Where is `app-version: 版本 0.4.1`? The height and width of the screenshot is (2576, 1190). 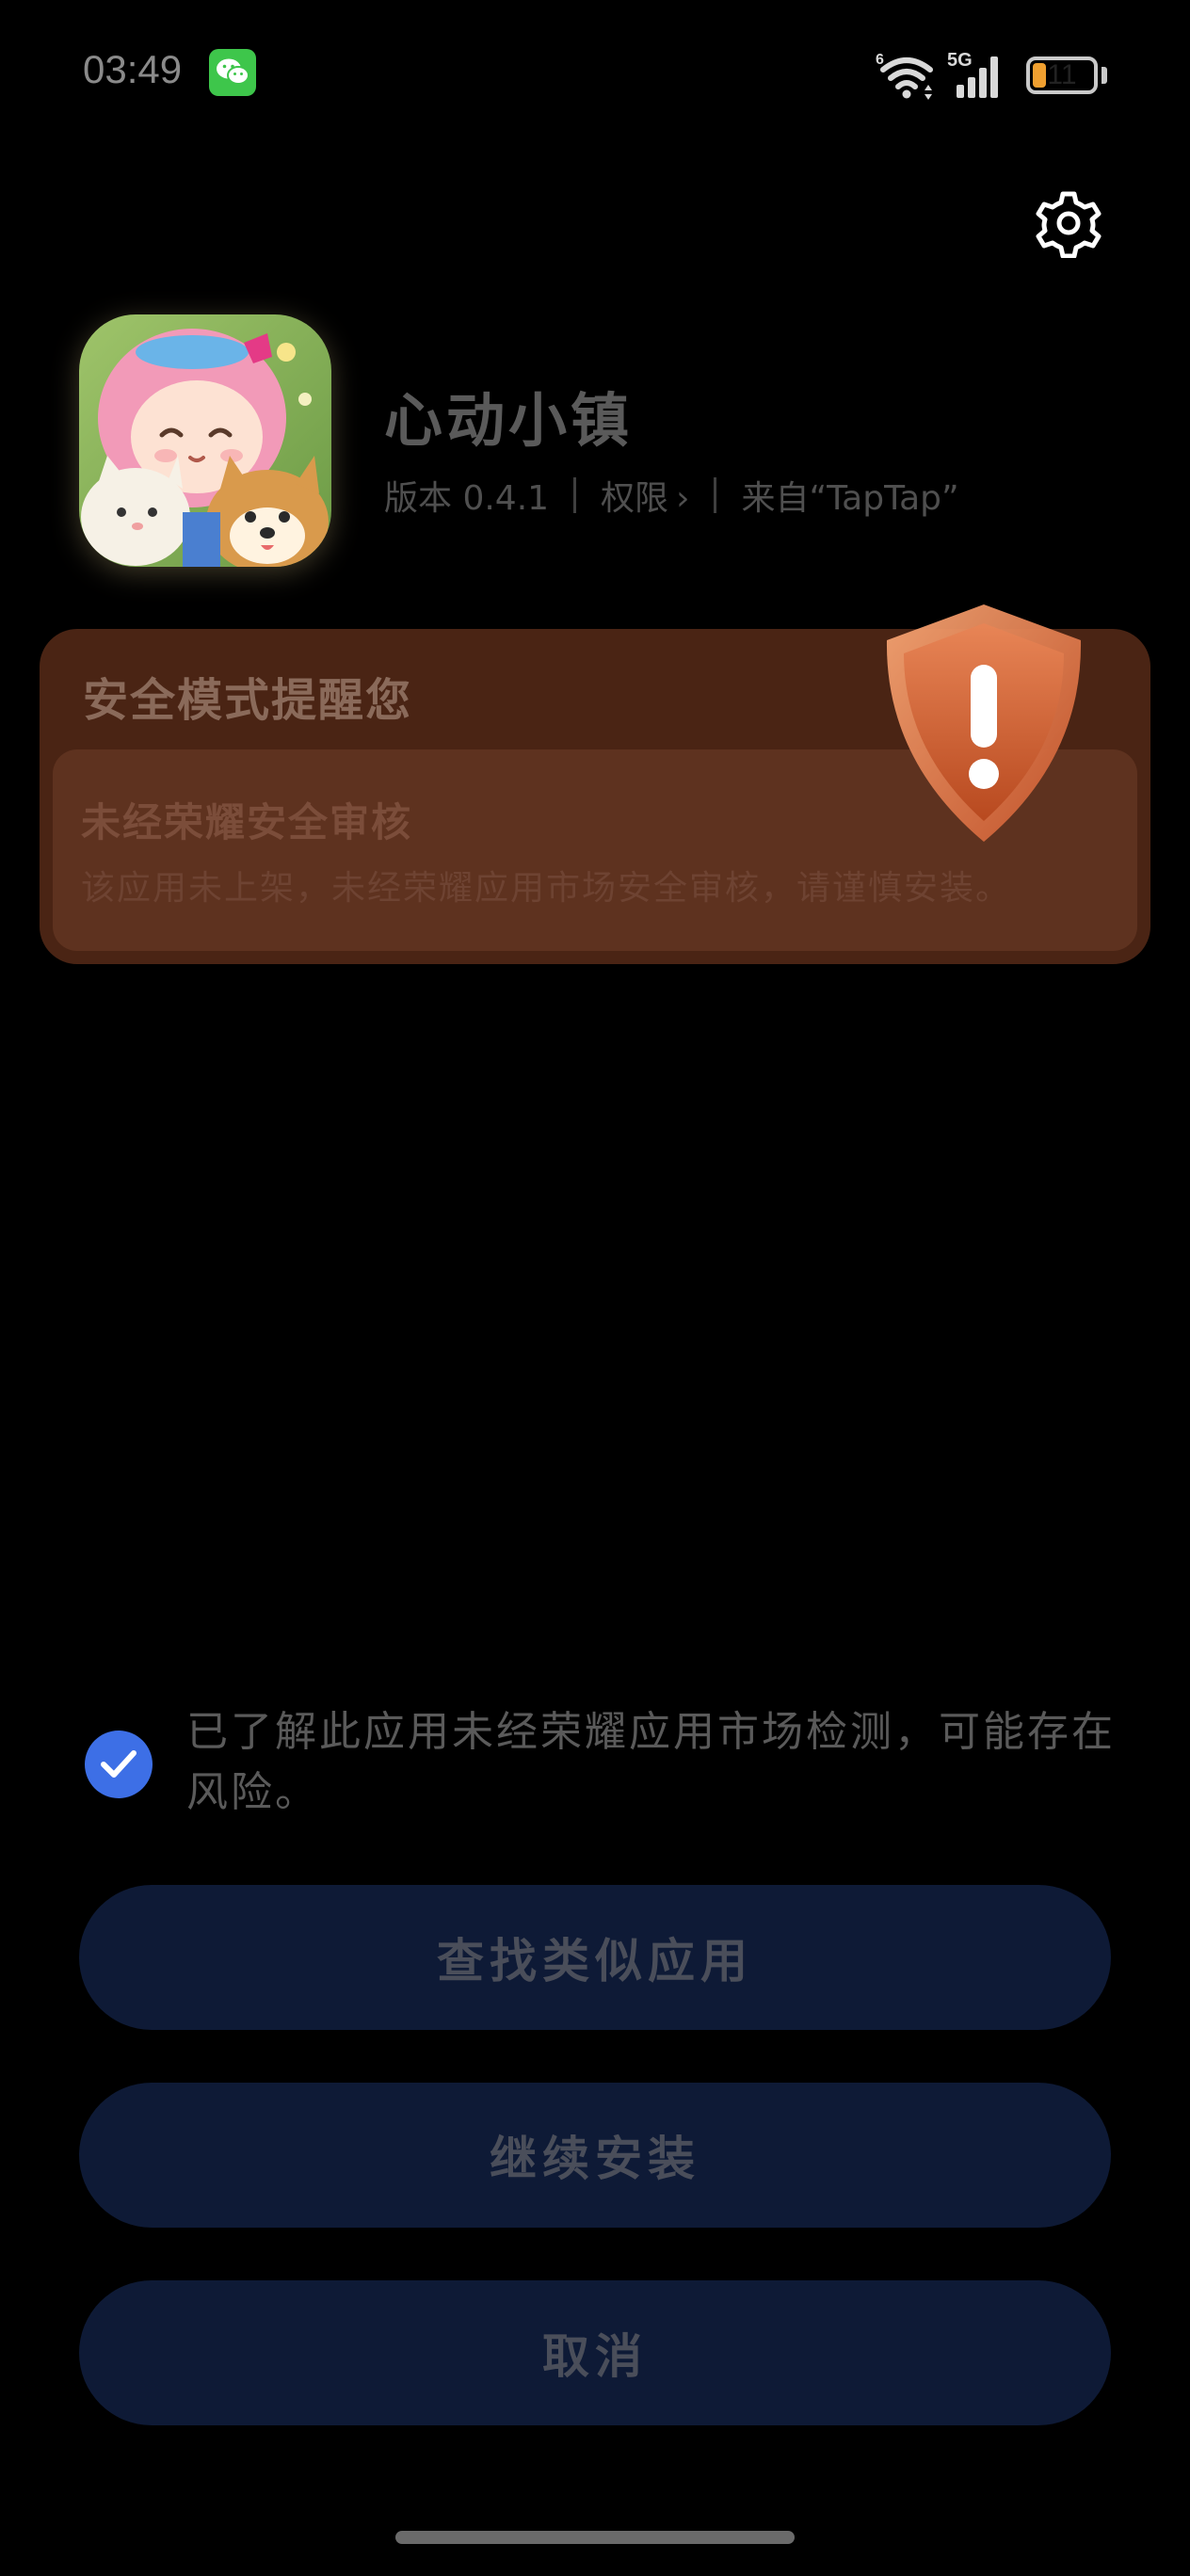 app-version: 版本 0.4.1 is located at coordinates (467, 498).